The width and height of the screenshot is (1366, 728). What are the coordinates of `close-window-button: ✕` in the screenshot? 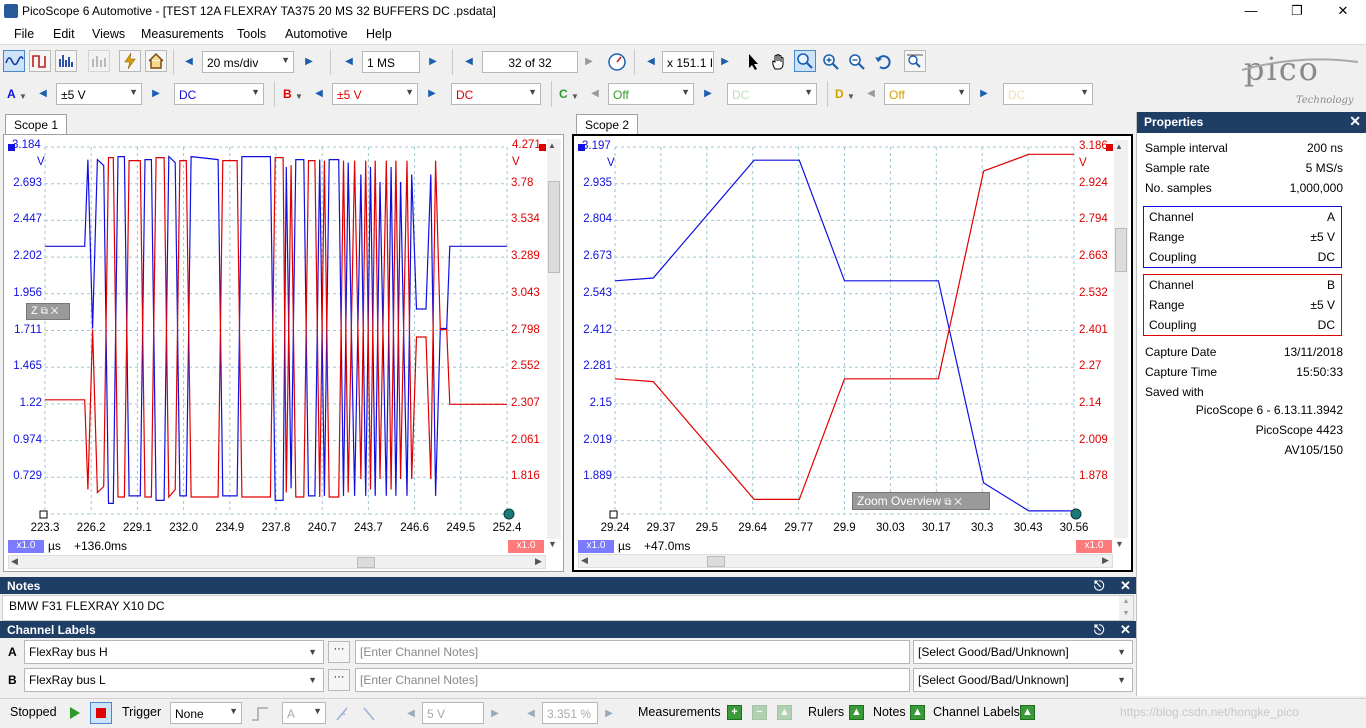 It's located at (1343, 11).